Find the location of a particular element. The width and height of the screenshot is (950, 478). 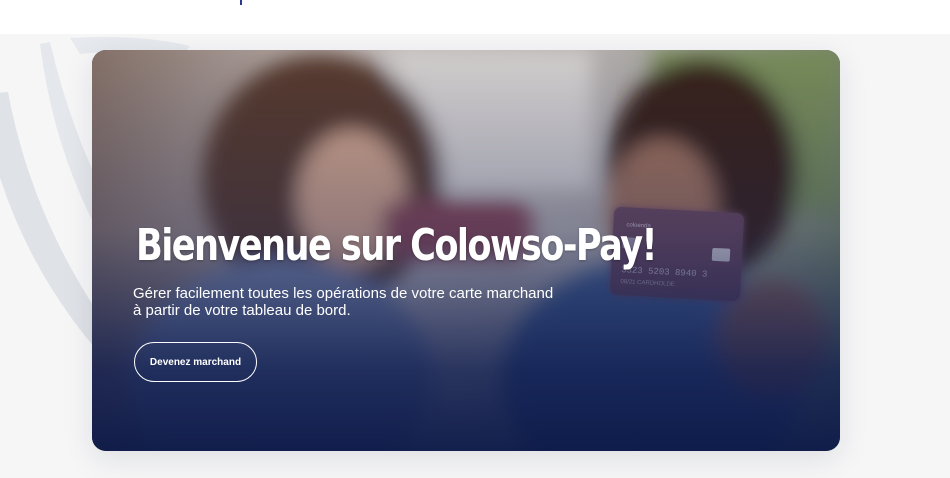

become-merchant-button: Devenez marchand is located at coordinates (195, 362).